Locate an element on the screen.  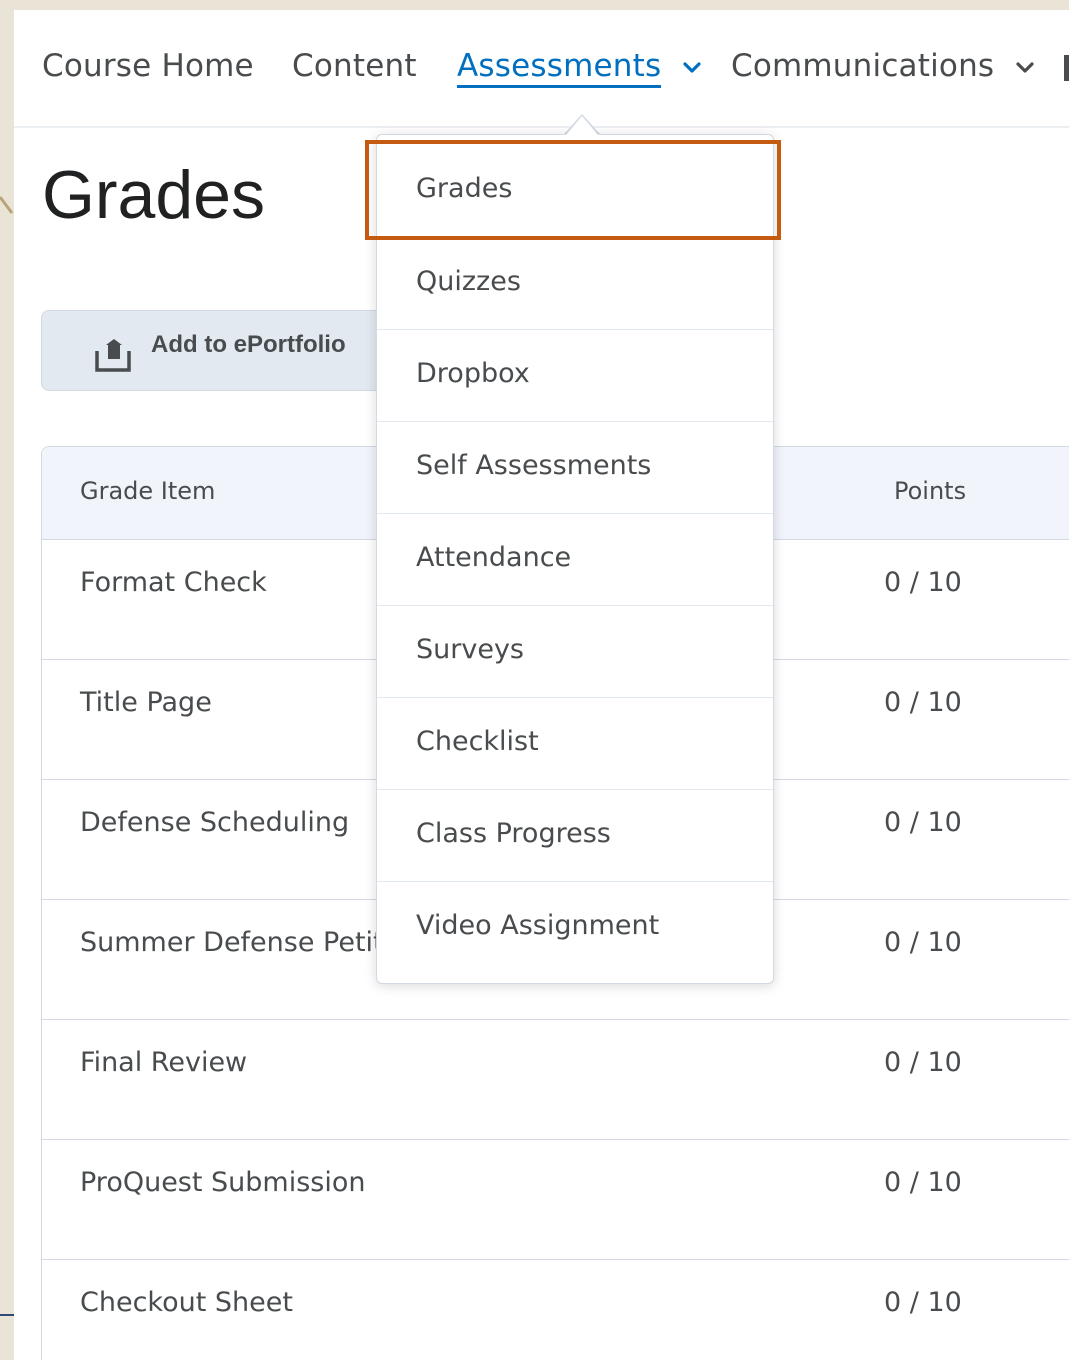
grade-item-name: Summer Defense Petiti is located at coordinates (236, 942).